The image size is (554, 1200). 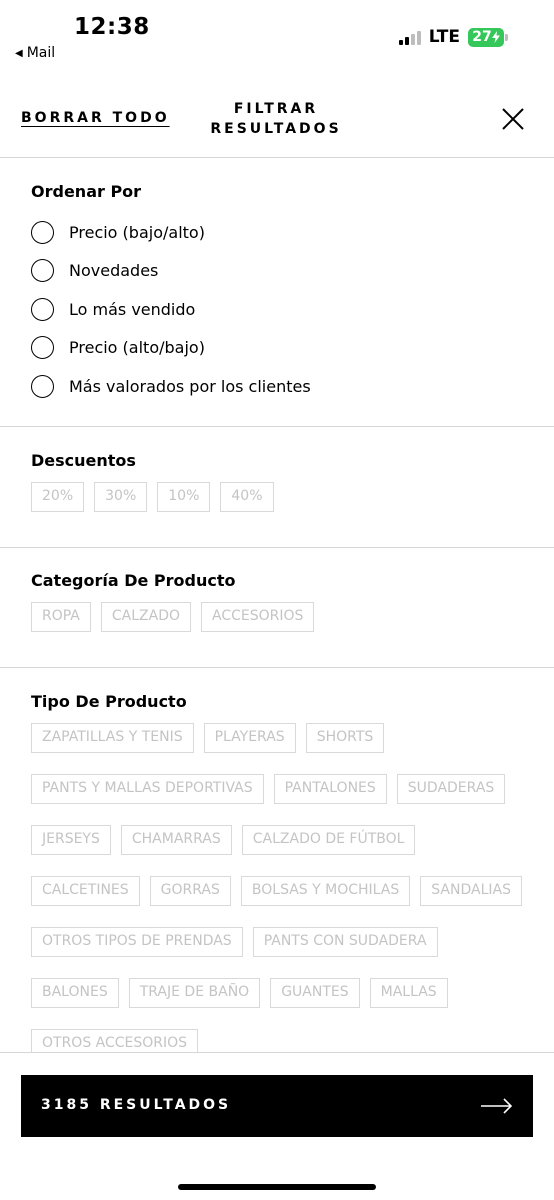 I want to click on product-type-chip: SUDADERAS, so click(x=451, y=789).